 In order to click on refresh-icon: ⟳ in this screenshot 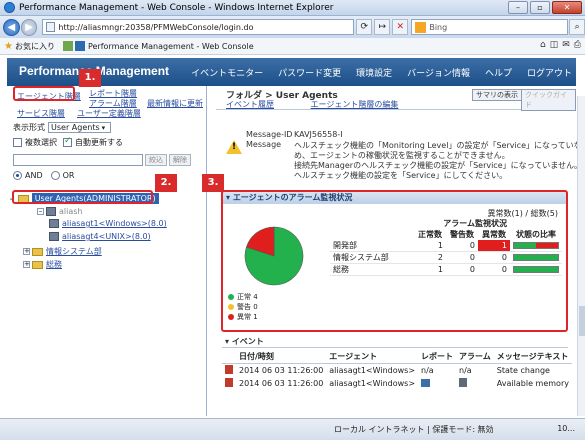, I will do `click(364, 27)`.